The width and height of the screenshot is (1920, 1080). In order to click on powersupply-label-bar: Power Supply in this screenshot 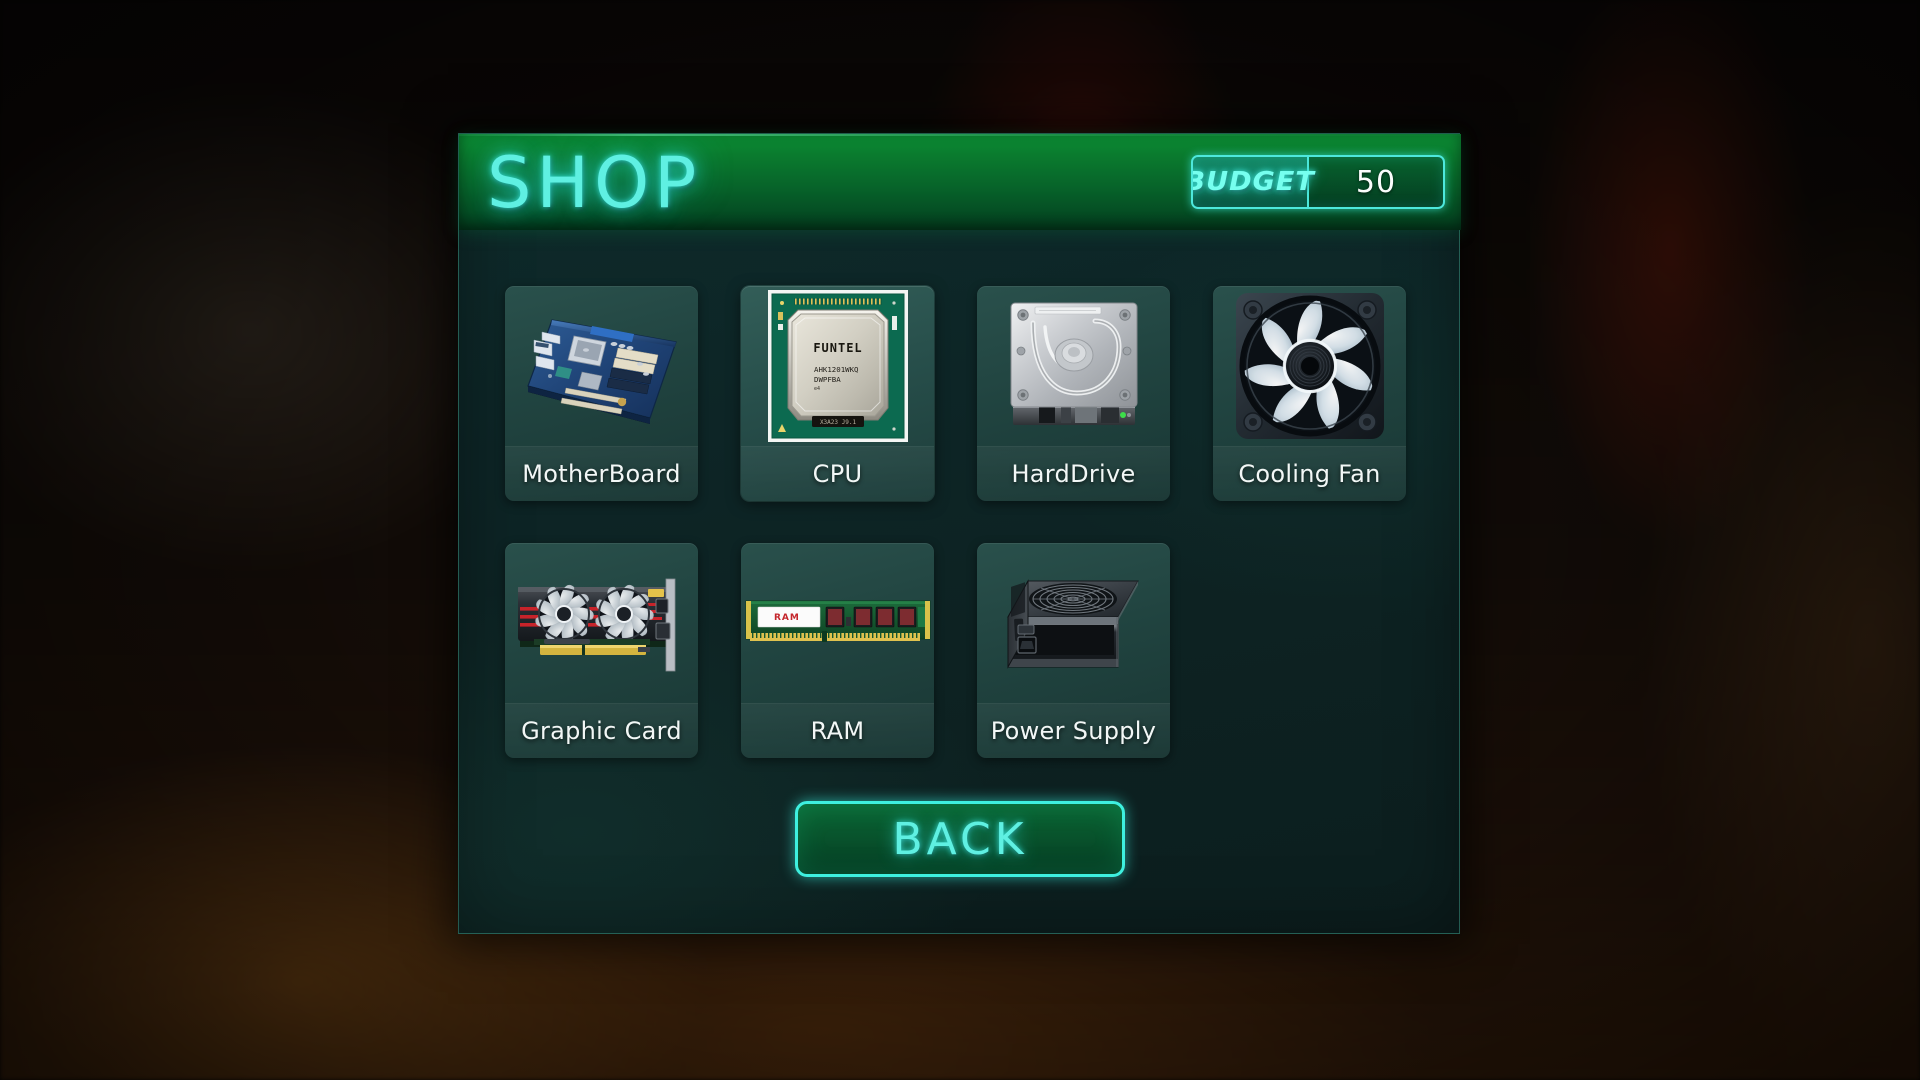, I will do `click(1073, 730)`.